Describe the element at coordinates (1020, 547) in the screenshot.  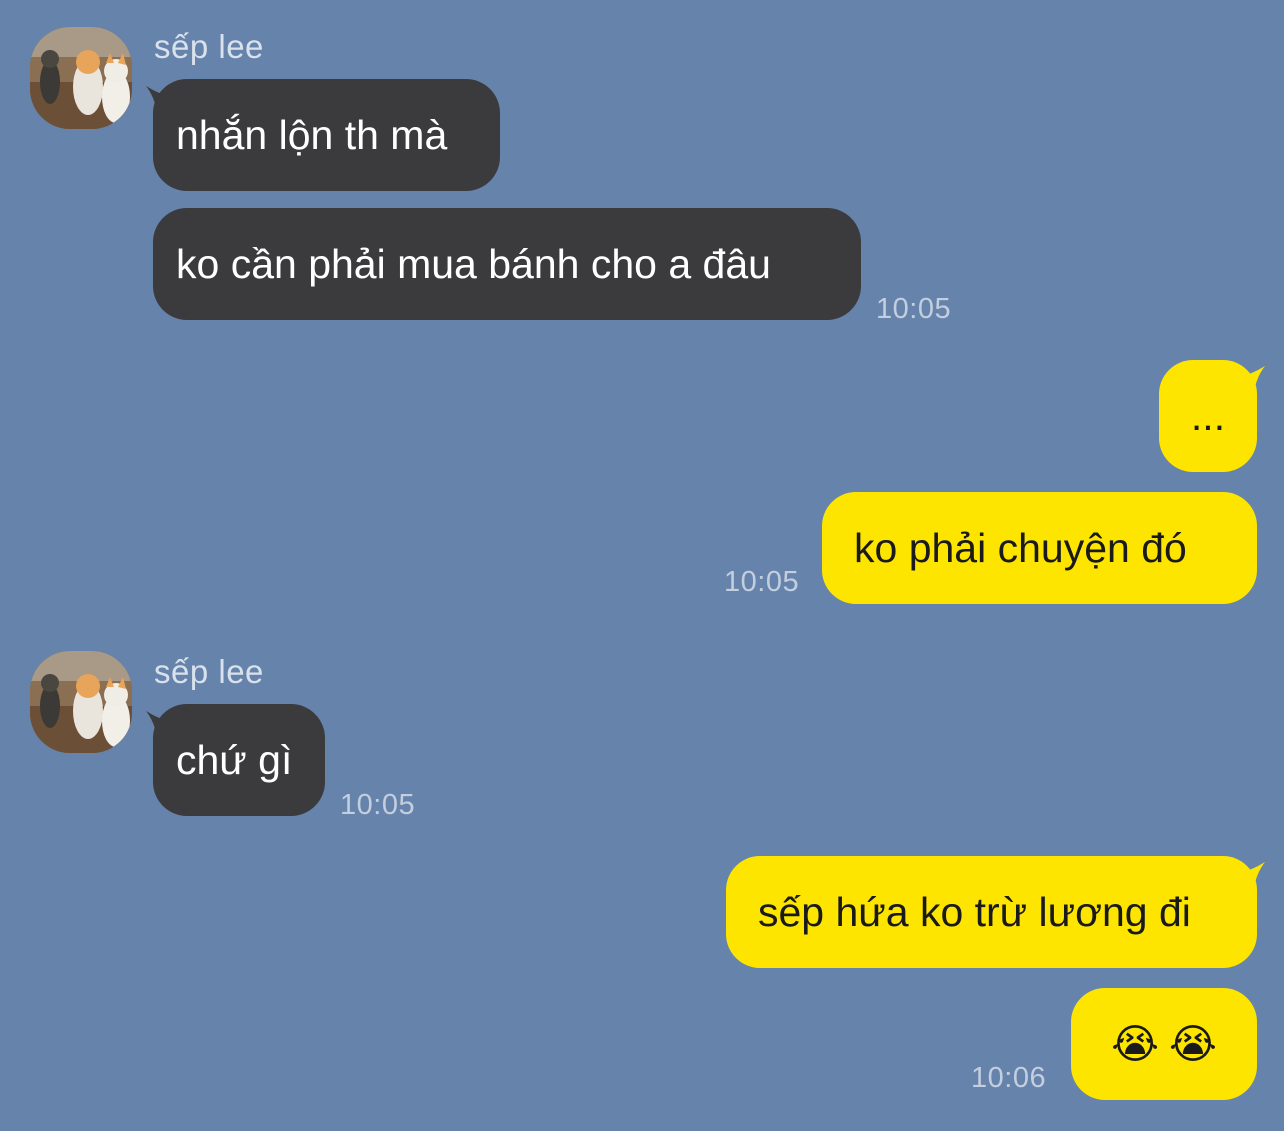
I see `message-text: ko phải chuyện đó` at that location.